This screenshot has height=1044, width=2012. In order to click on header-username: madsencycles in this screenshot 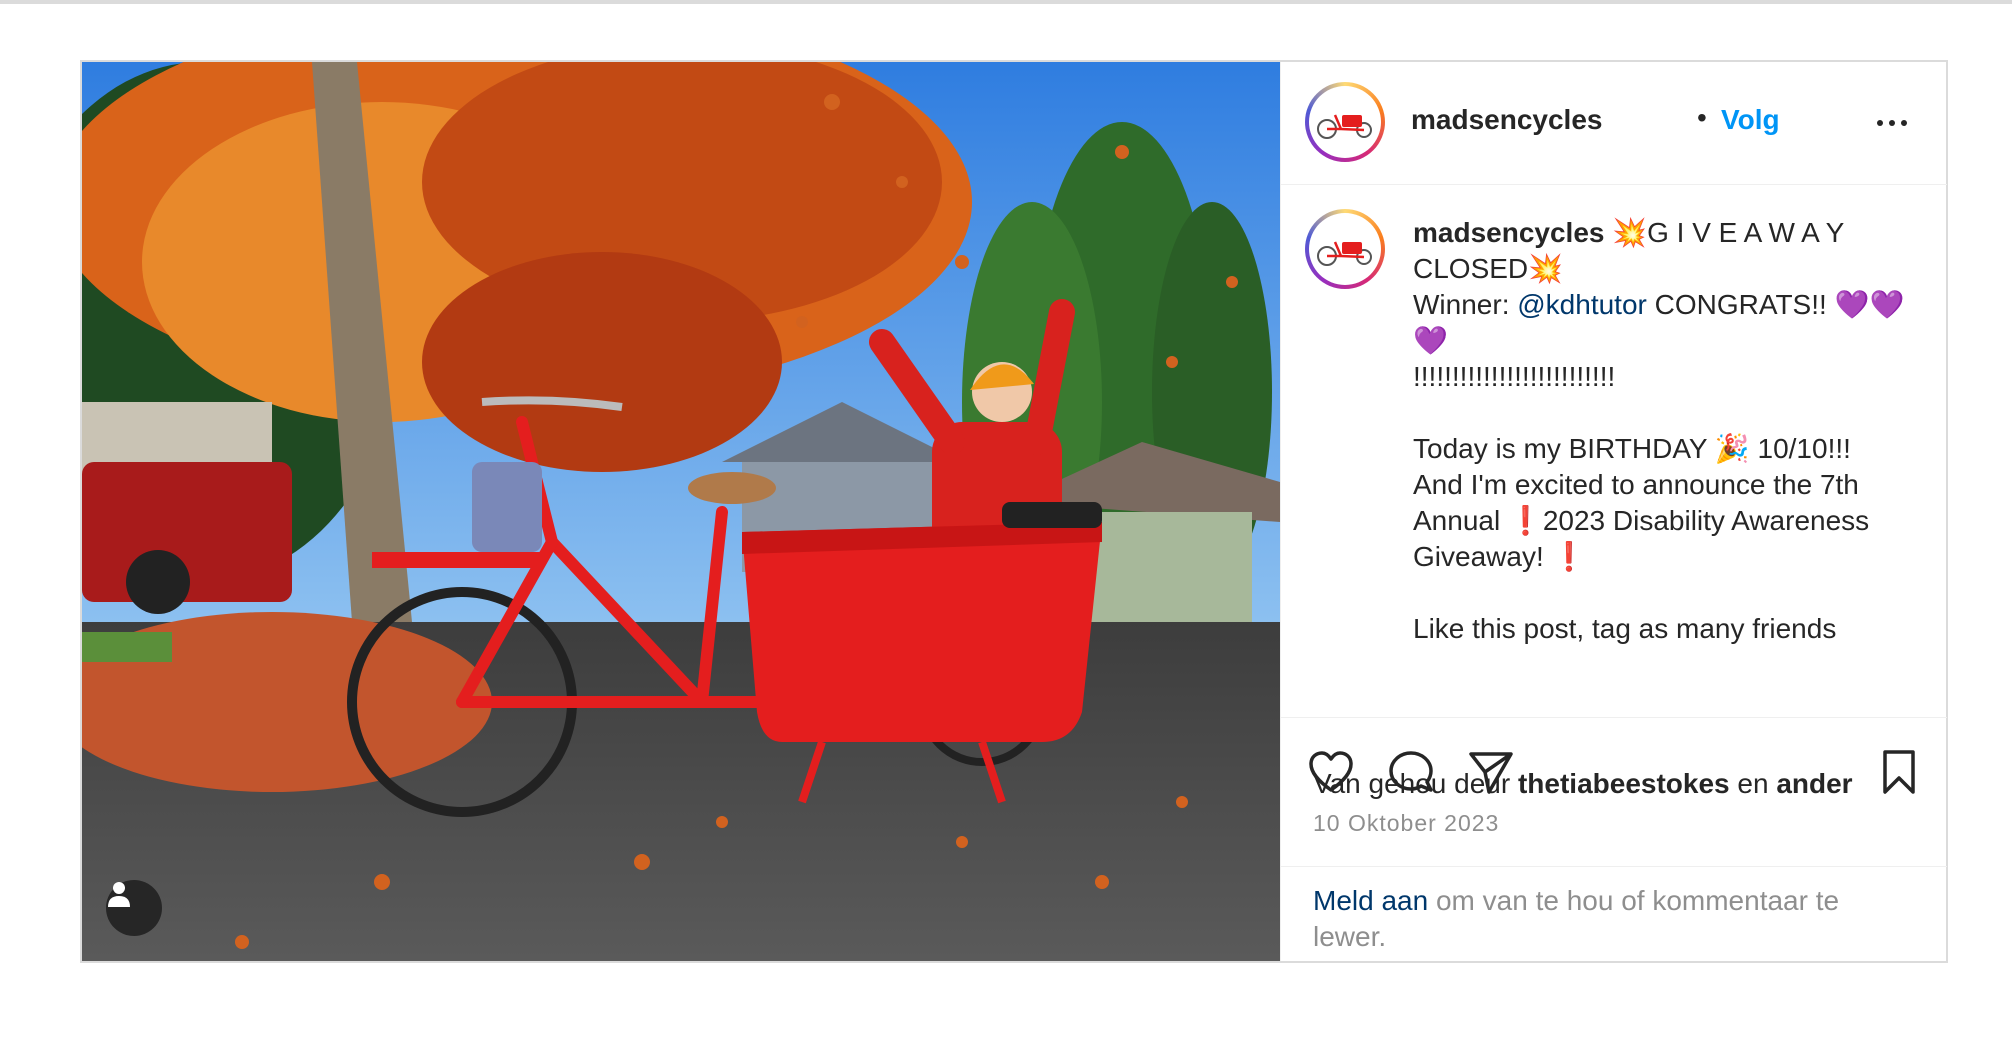, I will do `click(1506, 120)`.